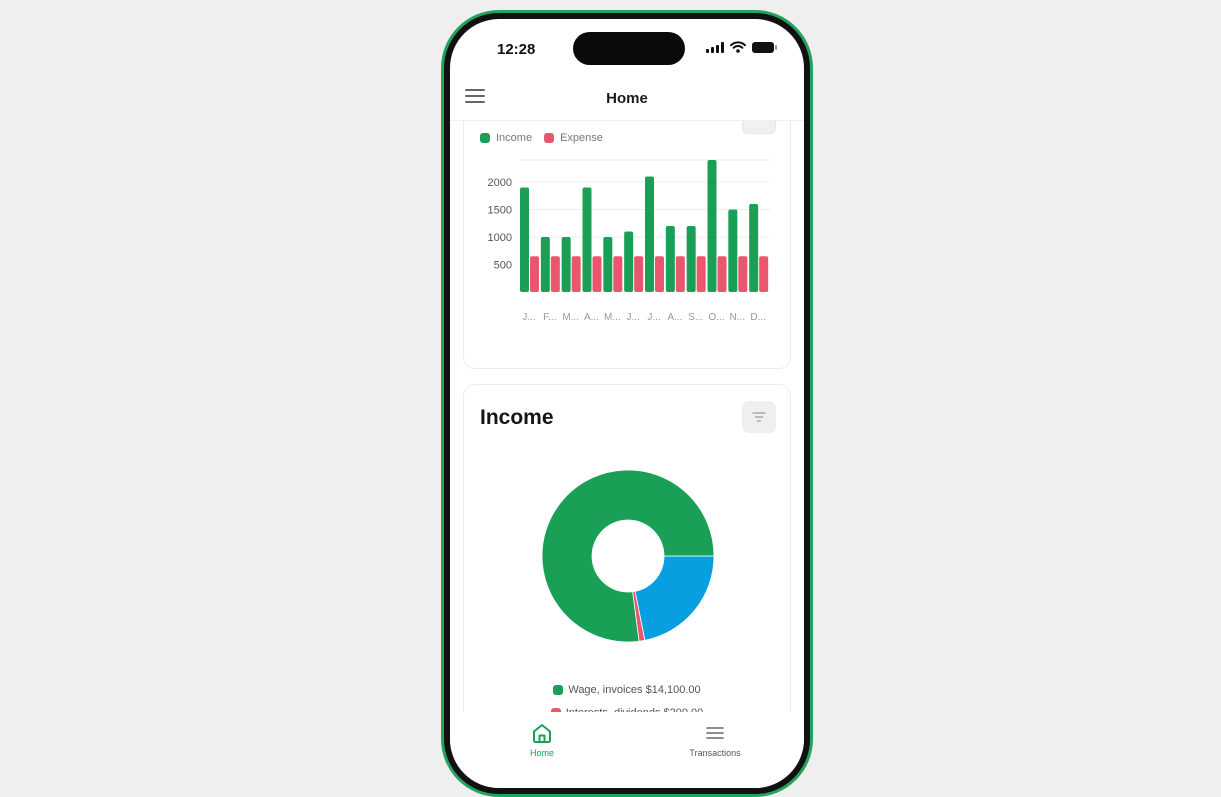 This screenshot has height=797, width=1221. I want to click on nav-item-transactions: Transactions, so click(715, 740).